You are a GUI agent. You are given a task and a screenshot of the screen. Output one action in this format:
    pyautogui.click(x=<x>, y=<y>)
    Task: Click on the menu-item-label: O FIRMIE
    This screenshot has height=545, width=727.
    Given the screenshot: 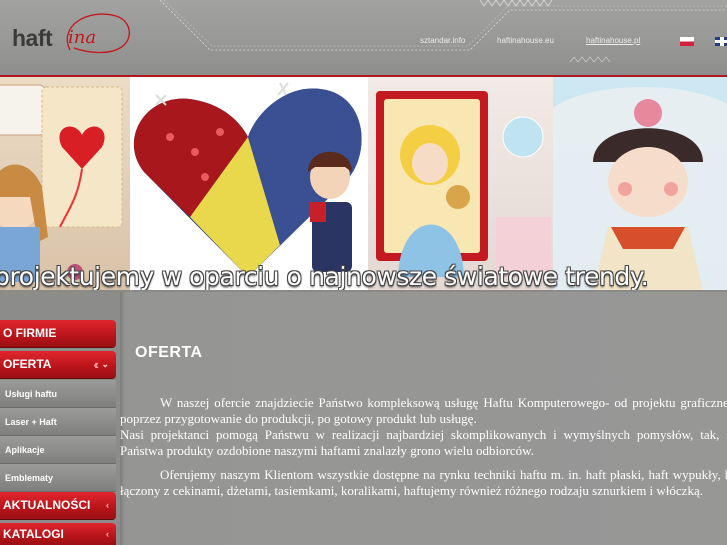 What is the action you would take?
    pyautogui.click(x=30, y=333)
    